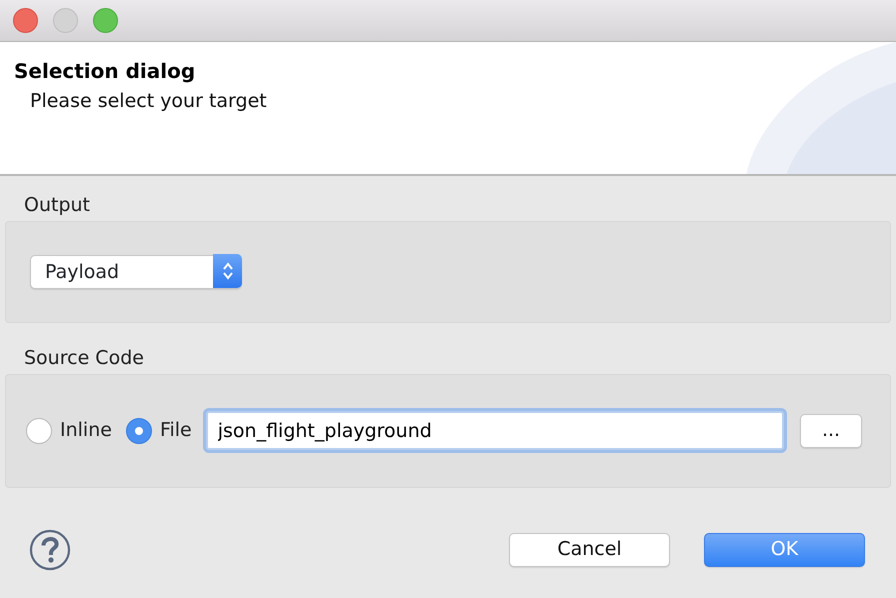  What do you see at coordinates (136, 271) in the screenshot?
I see `output-dropdown: Payload` at bounding box center [136, 271].